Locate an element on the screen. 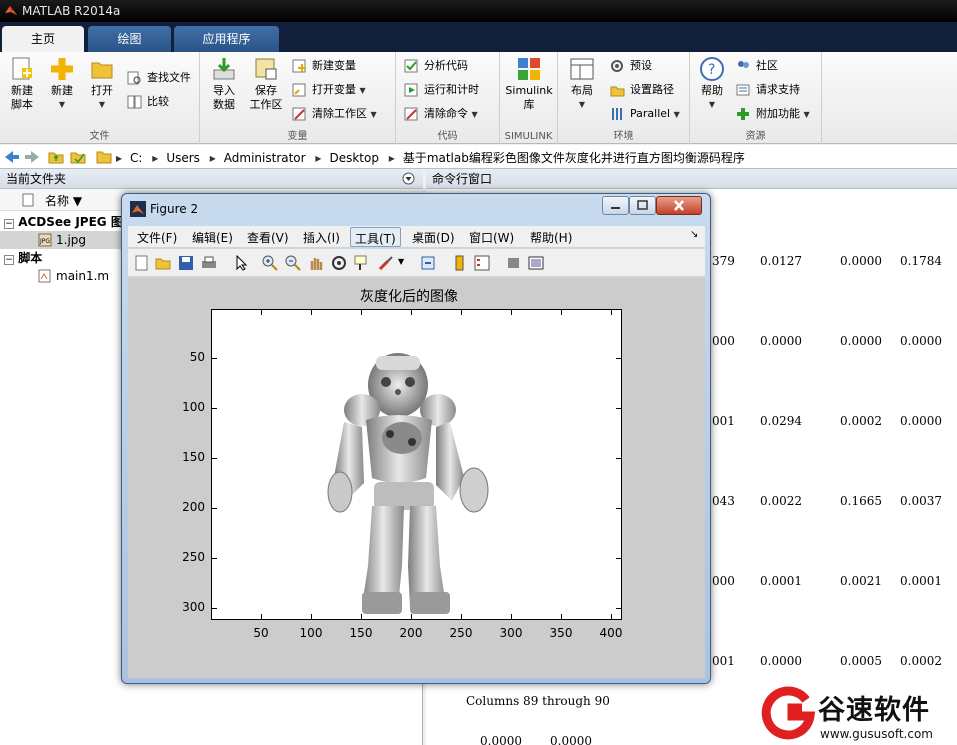  x-tick-label: 300 is located at coordinates (511, 633).